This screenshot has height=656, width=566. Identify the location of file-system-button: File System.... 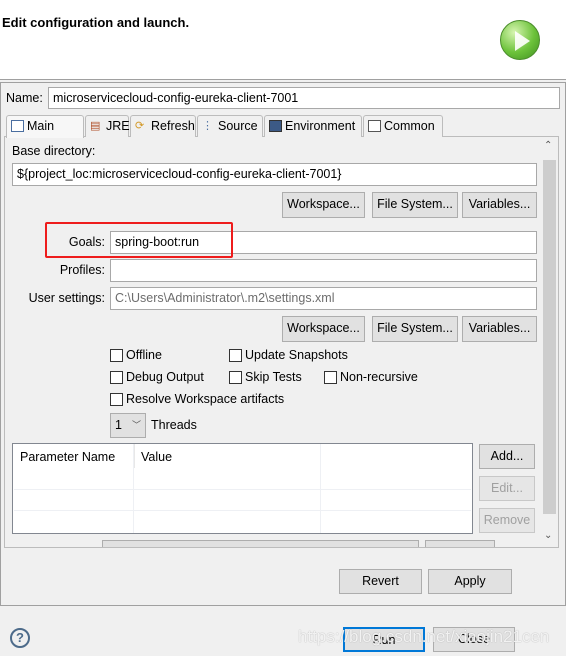
(415, 205).